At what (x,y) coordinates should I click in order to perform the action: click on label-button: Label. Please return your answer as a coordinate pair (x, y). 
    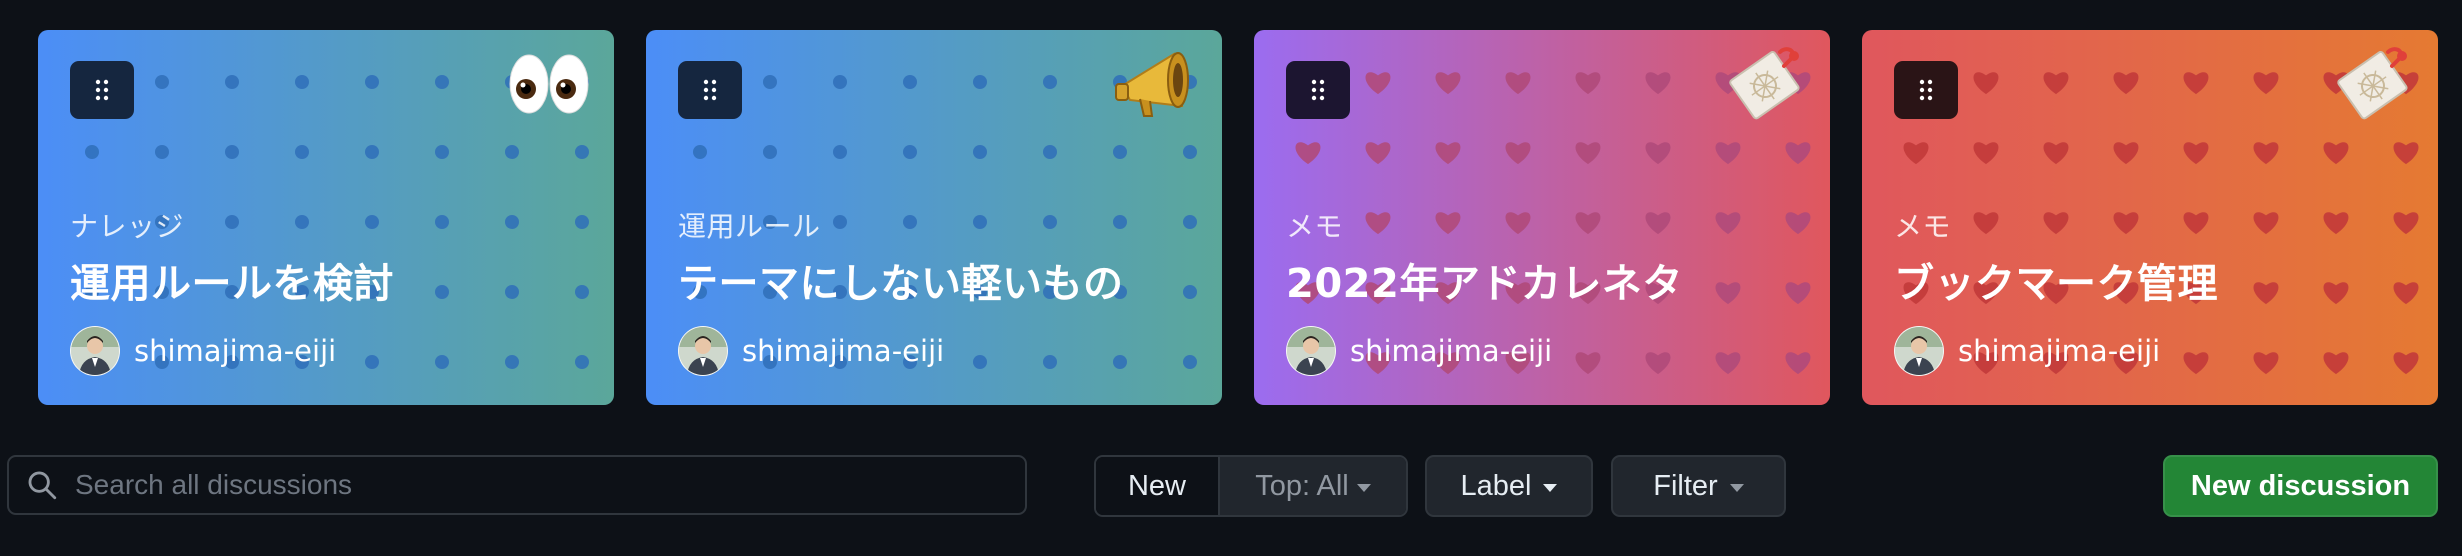
    Looking at the image, I should click on (1509, 486).